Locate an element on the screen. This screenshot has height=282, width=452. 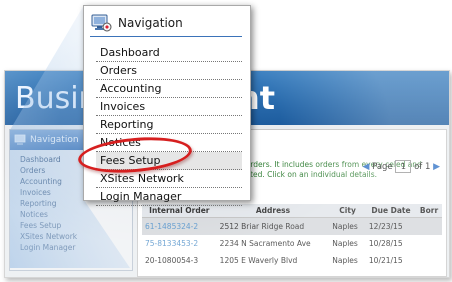
menu-item-invoices: Invoices is located at coordinates (169, 107).